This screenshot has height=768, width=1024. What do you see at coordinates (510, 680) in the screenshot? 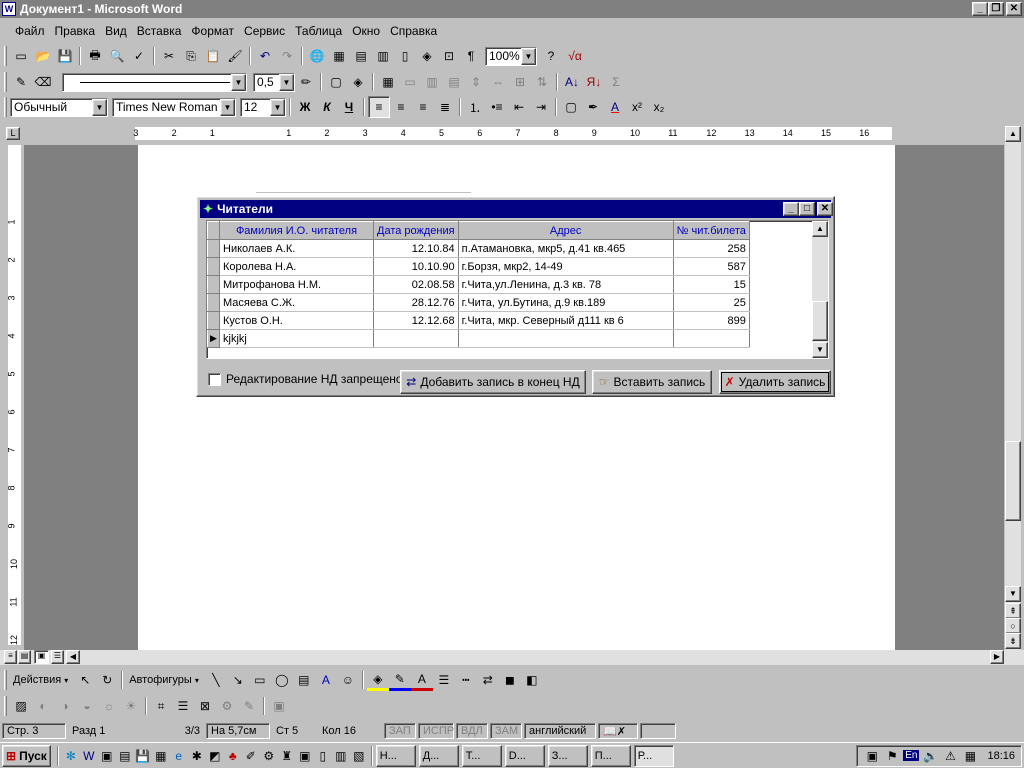
I see `shadow-icon: ◼` at bounding box center [510, 680].